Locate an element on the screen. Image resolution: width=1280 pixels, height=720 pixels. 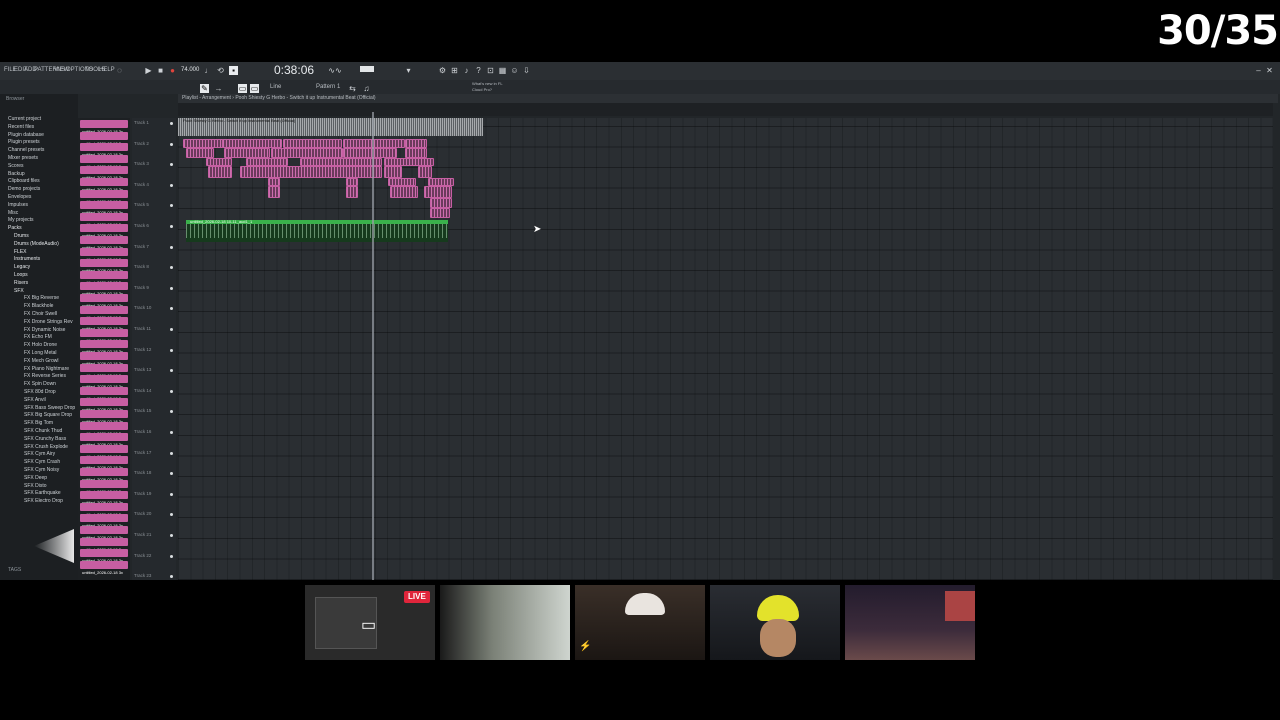
browser-icon: ⊡ is located at coordinates (490, 70).